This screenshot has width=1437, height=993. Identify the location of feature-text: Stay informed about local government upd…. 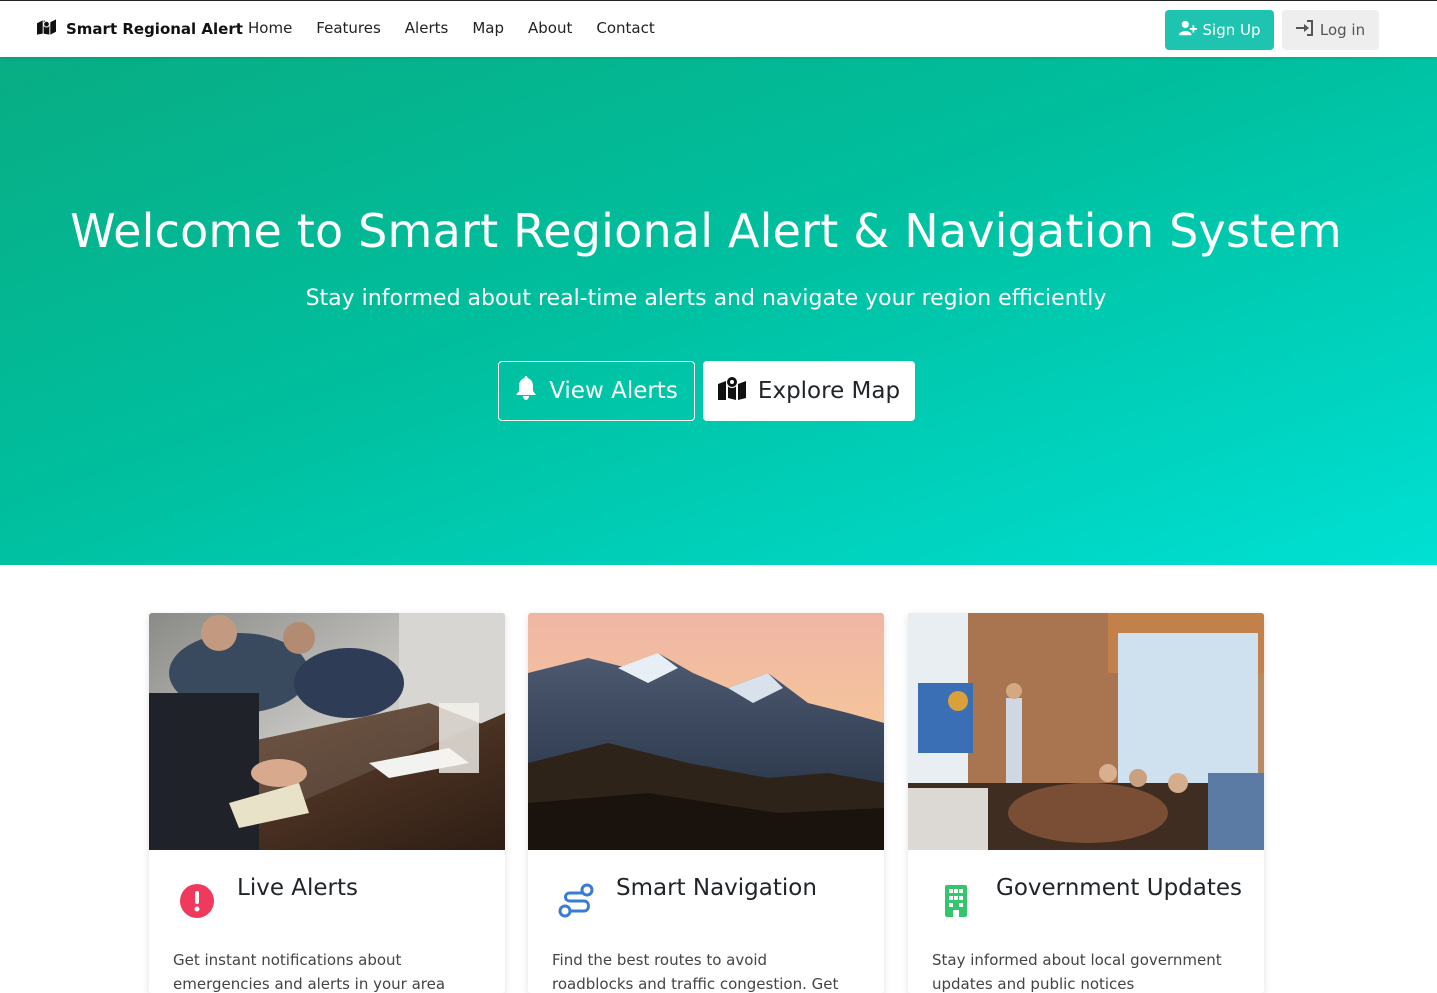
(1077, 972).